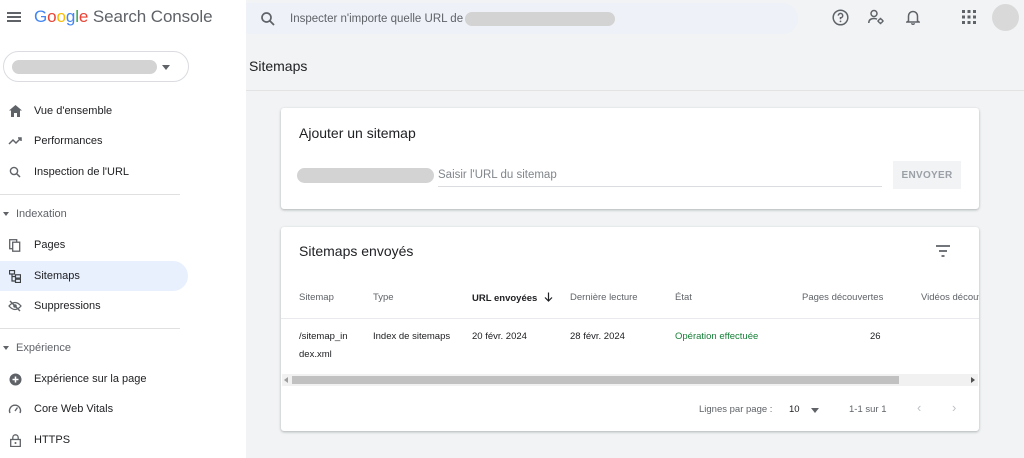  What do you see at coordinates (14, 17) in the screenshot?
I see `menu-icon` at bounding box center [14, 17].